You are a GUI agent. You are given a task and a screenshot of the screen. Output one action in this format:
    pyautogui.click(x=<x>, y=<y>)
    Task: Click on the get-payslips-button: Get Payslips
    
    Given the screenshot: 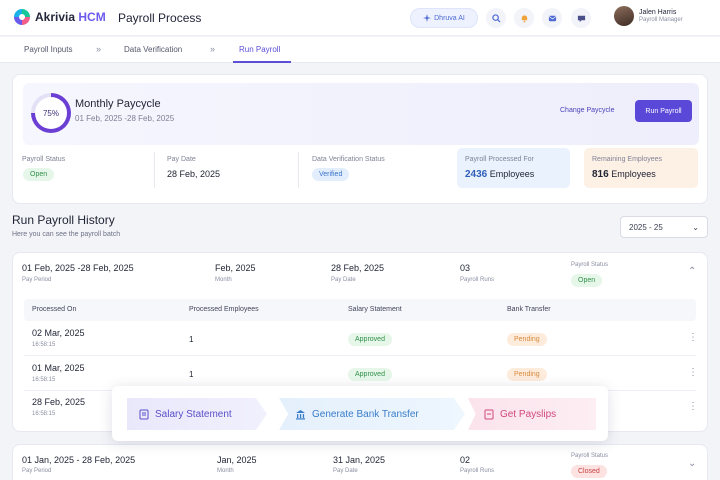 What is the action you would take?
    pyautogui.click(x=532, y=414)
    